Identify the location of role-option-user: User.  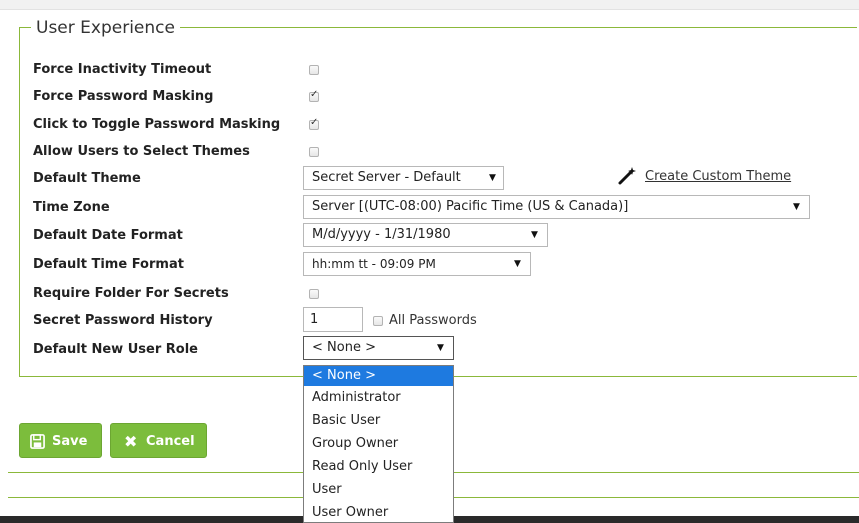
(378, 489).